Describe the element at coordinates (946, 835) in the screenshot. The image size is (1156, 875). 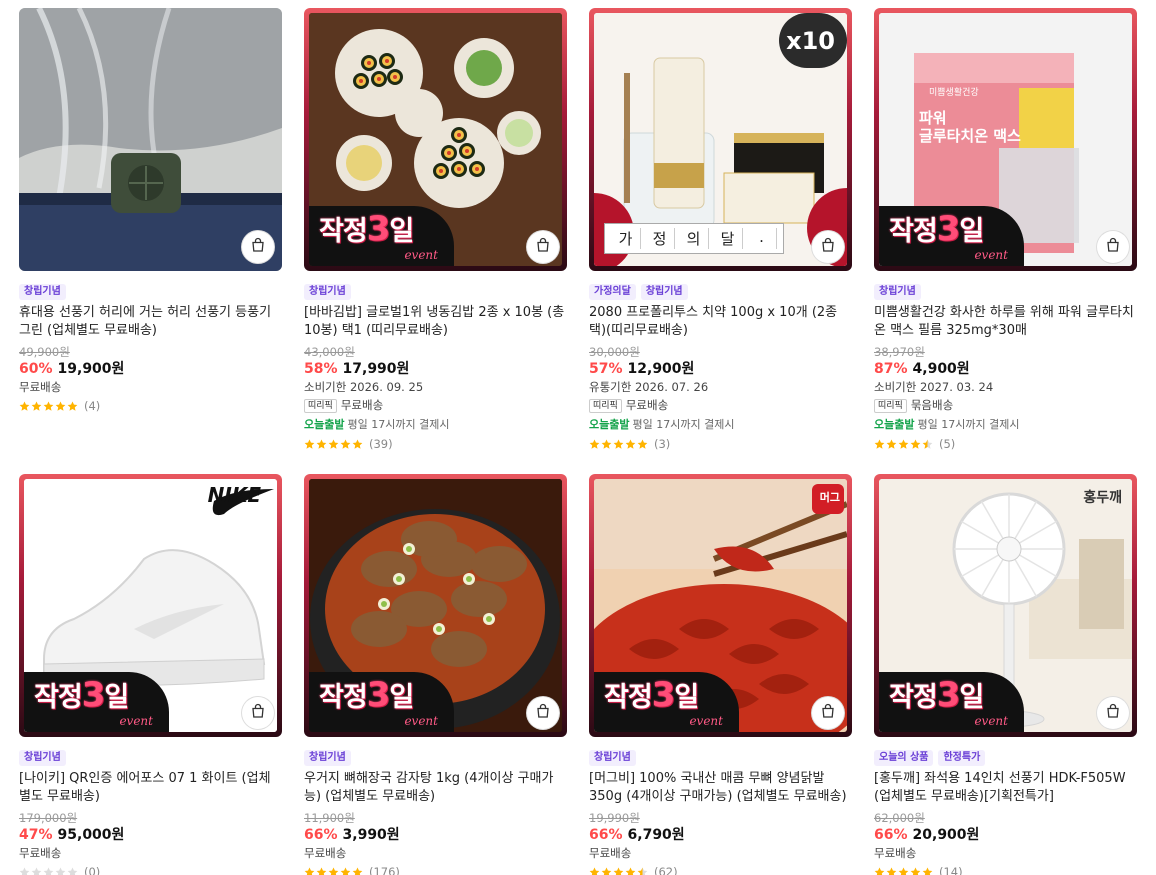
I see `sale-price: 20,900원` at that location.